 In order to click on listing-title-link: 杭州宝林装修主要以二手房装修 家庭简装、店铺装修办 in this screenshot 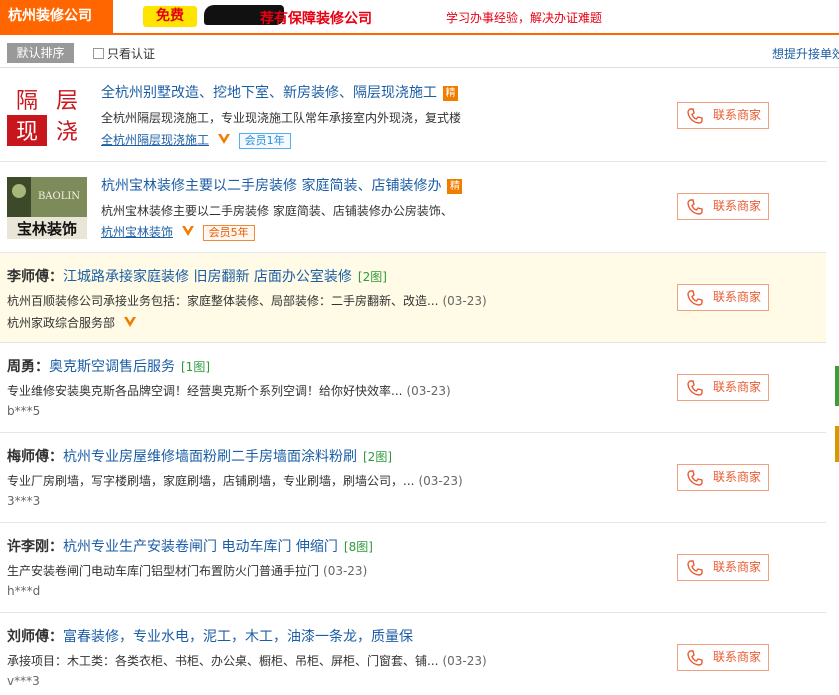, I will do `click(271, 186)`.